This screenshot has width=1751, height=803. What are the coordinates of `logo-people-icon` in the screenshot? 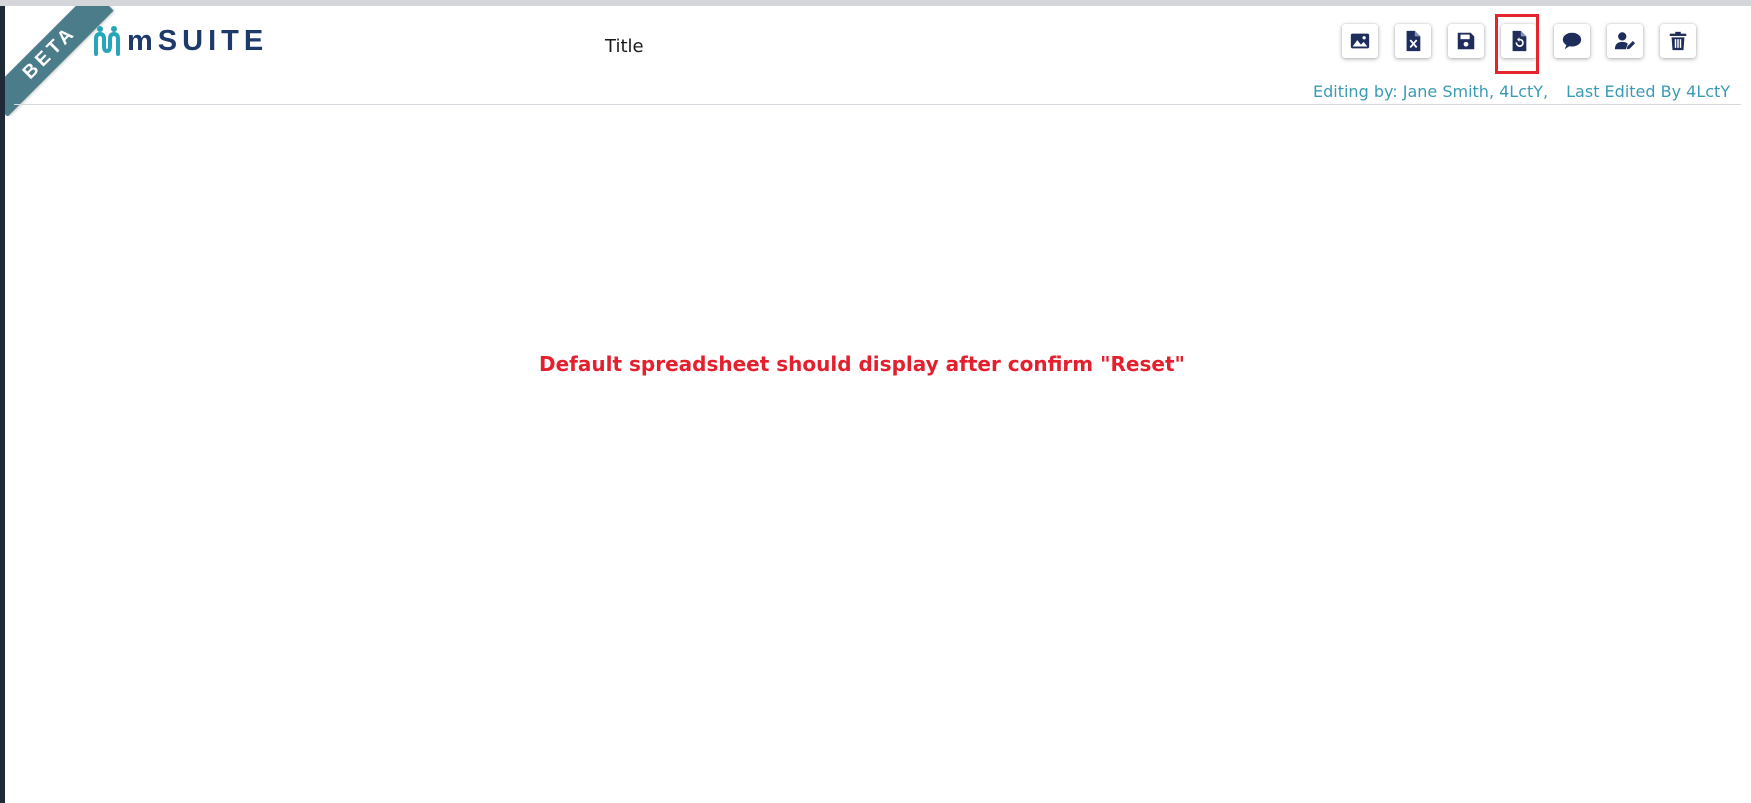 It's located at (107, 41).